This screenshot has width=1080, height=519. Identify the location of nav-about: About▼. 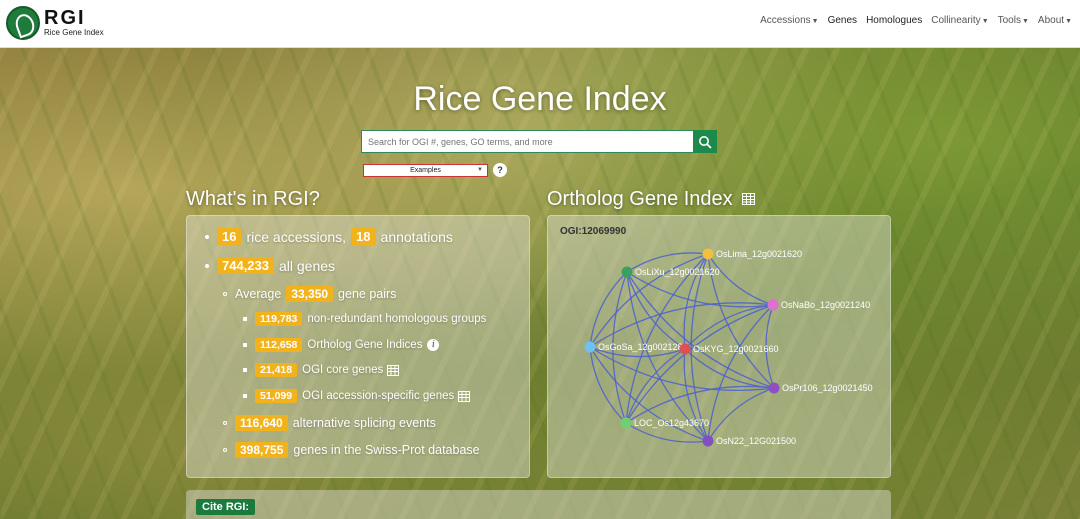
(1055, 20).